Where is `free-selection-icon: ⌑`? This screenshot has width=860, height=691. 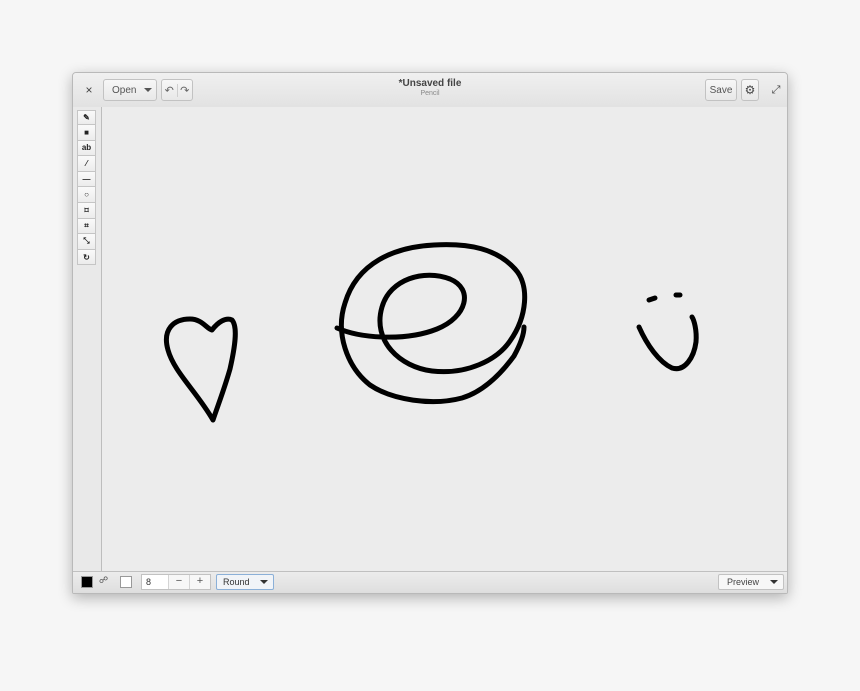
free-selection-icon: ⌑ is located at coordinates (86, 210).